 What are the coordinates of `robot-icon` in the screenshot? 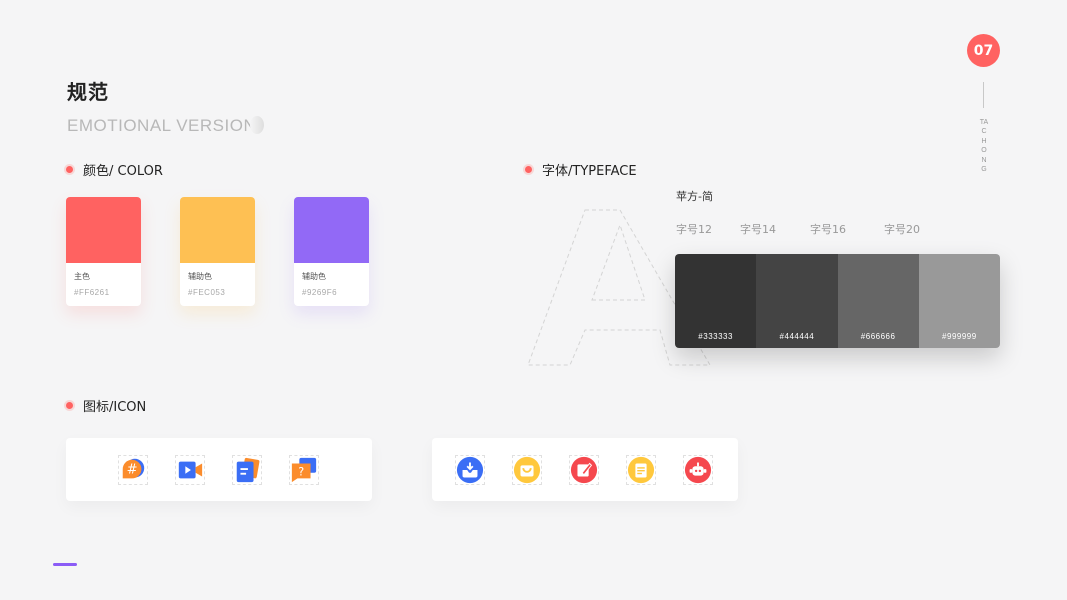 It's located at (698, 470).